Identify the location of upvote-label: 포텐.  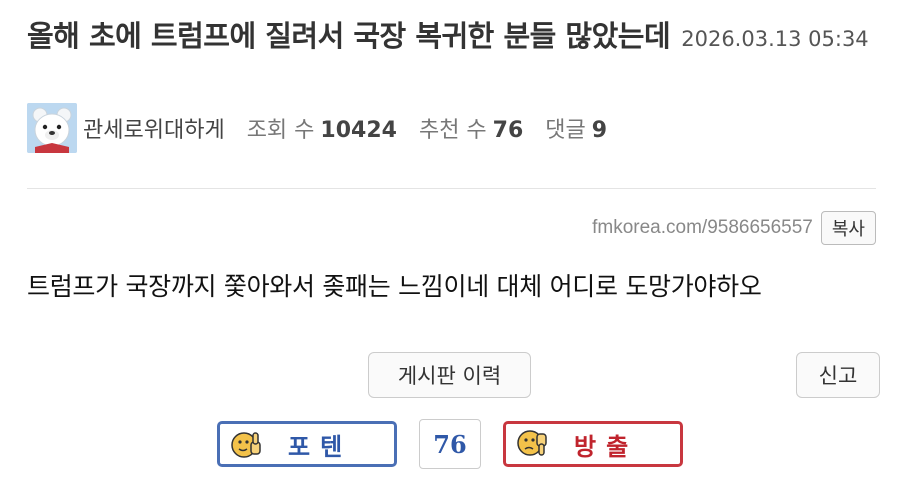
(320, 446).